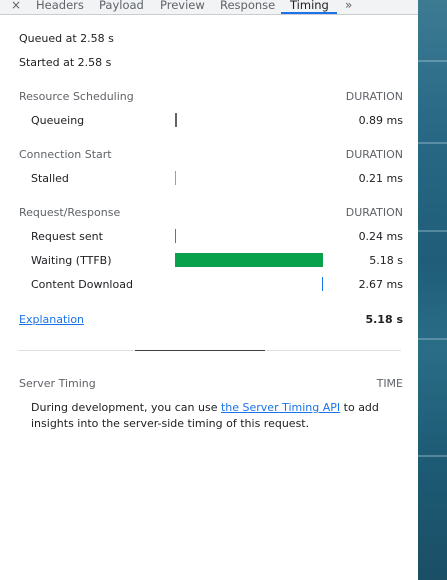 The width and height of the screenshot is (447, 580). What do you see at coordinates (280, 407) in the screenshot?
I see `server-timing-api-link: the Server Timing API` at bounding box center [280, 407].